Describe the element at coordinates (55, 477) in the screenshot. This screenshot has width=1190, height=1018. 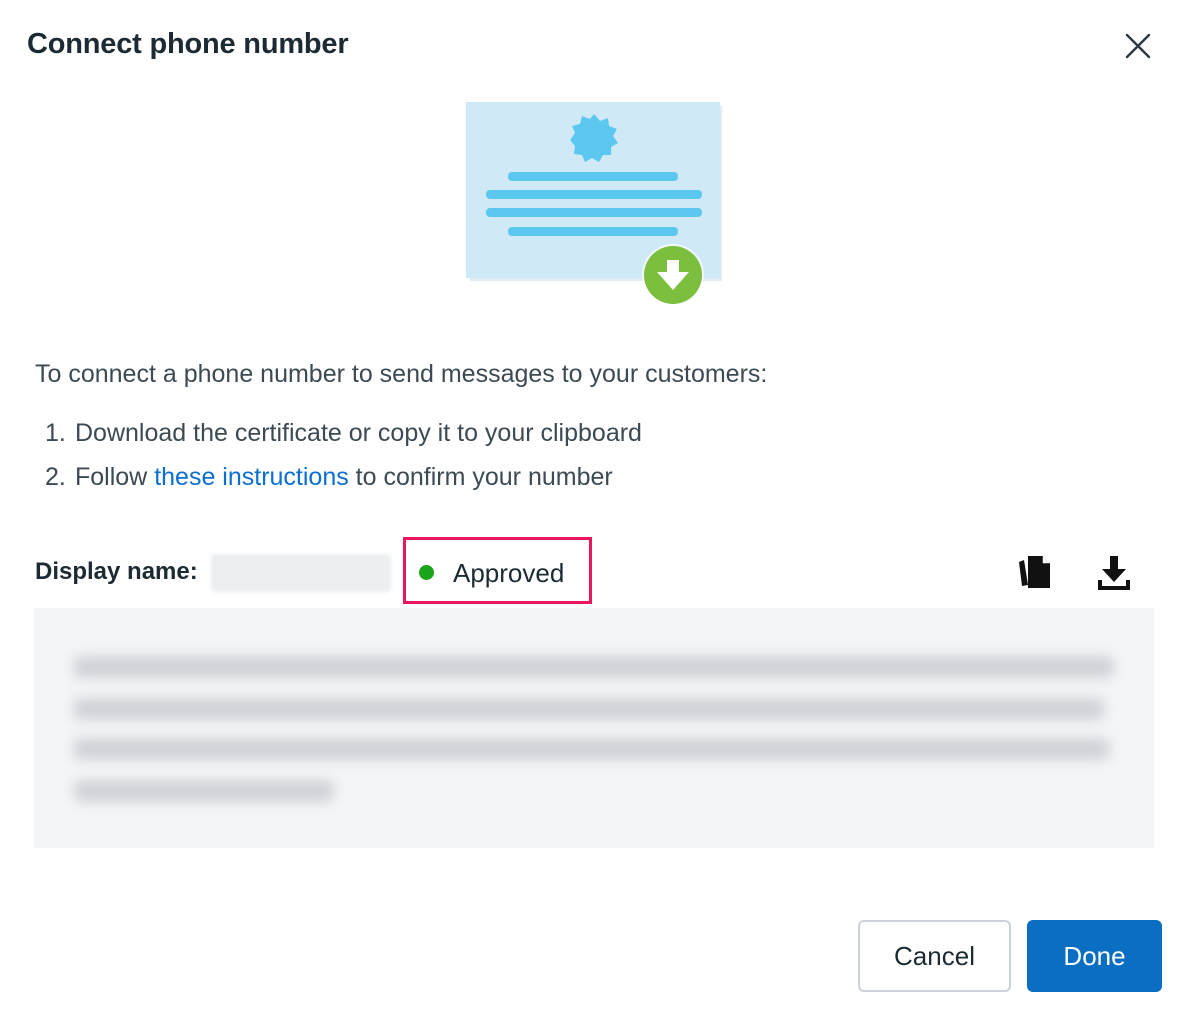
I see `step-number: 2.` at that location.